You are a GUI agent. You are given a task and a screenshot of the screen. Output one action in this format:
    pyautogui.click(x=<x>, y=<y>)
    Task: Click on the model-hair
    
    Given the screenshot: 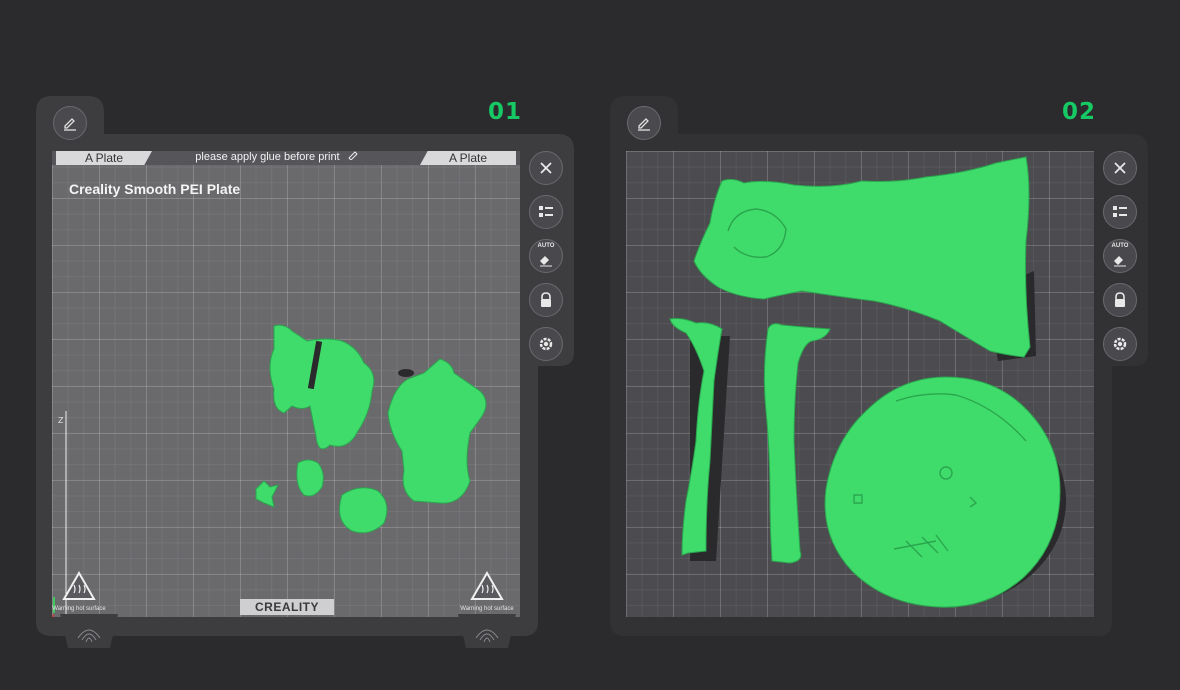 What is the action you would take?
    pyautogui.click(x=322, y=387)
    